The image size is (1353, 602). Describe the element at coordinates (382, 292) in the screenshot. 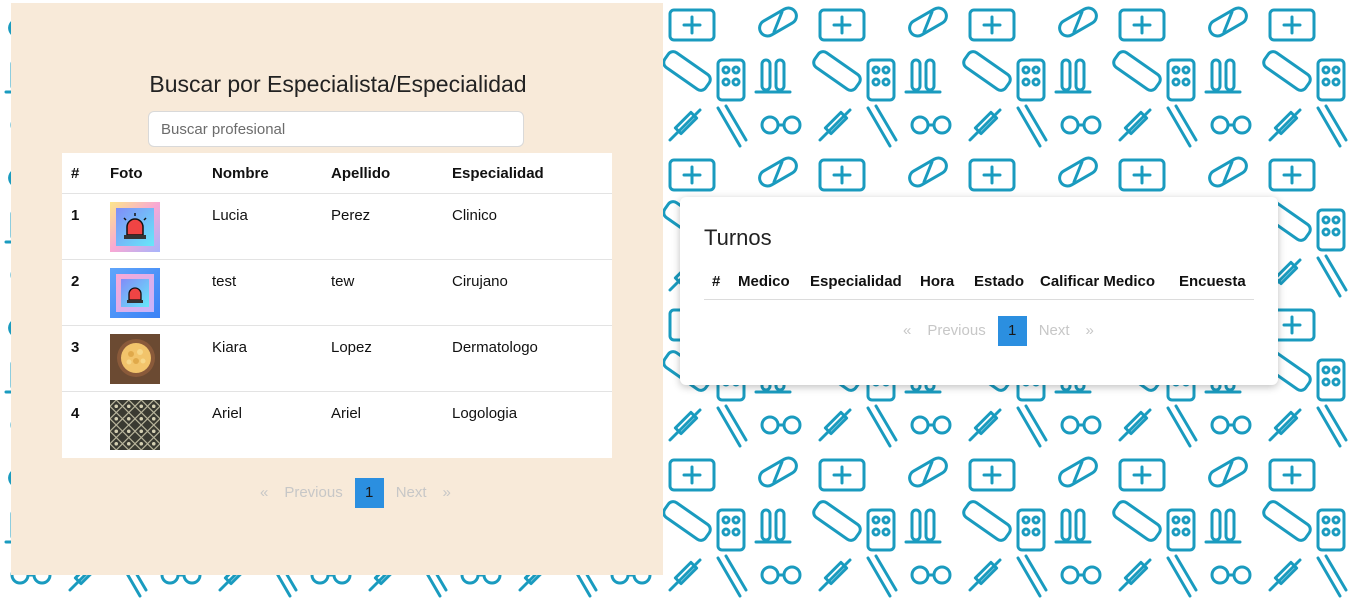

I see `row-apellido: tew` at that location.